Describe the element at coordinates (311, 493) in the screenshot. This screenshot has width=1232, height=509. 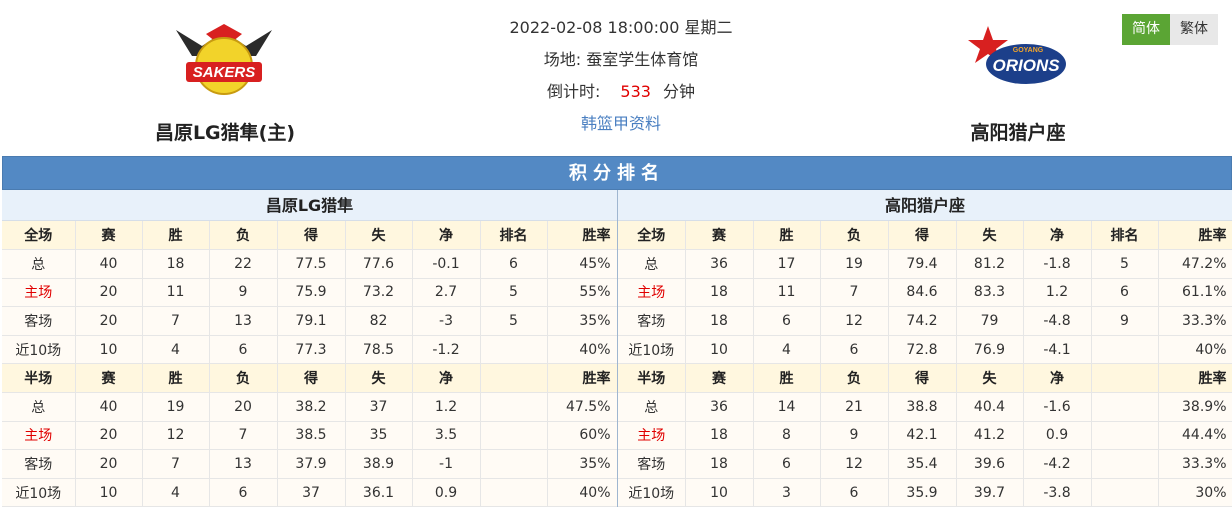
I see `table-cell: 37` at that location.